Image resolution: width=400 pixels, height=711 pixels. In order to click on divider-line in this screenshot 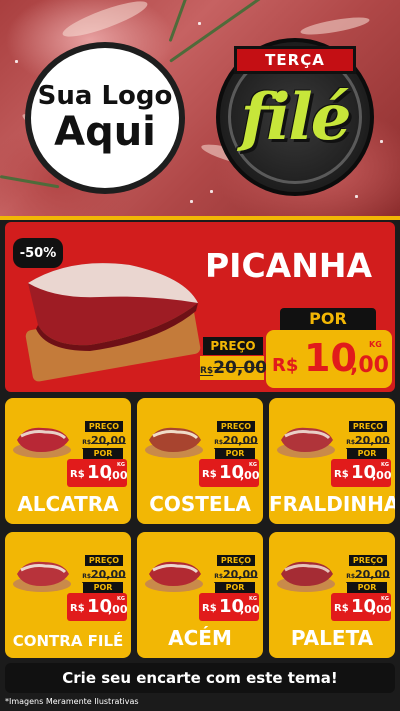, I will do `click(200, 218)`.